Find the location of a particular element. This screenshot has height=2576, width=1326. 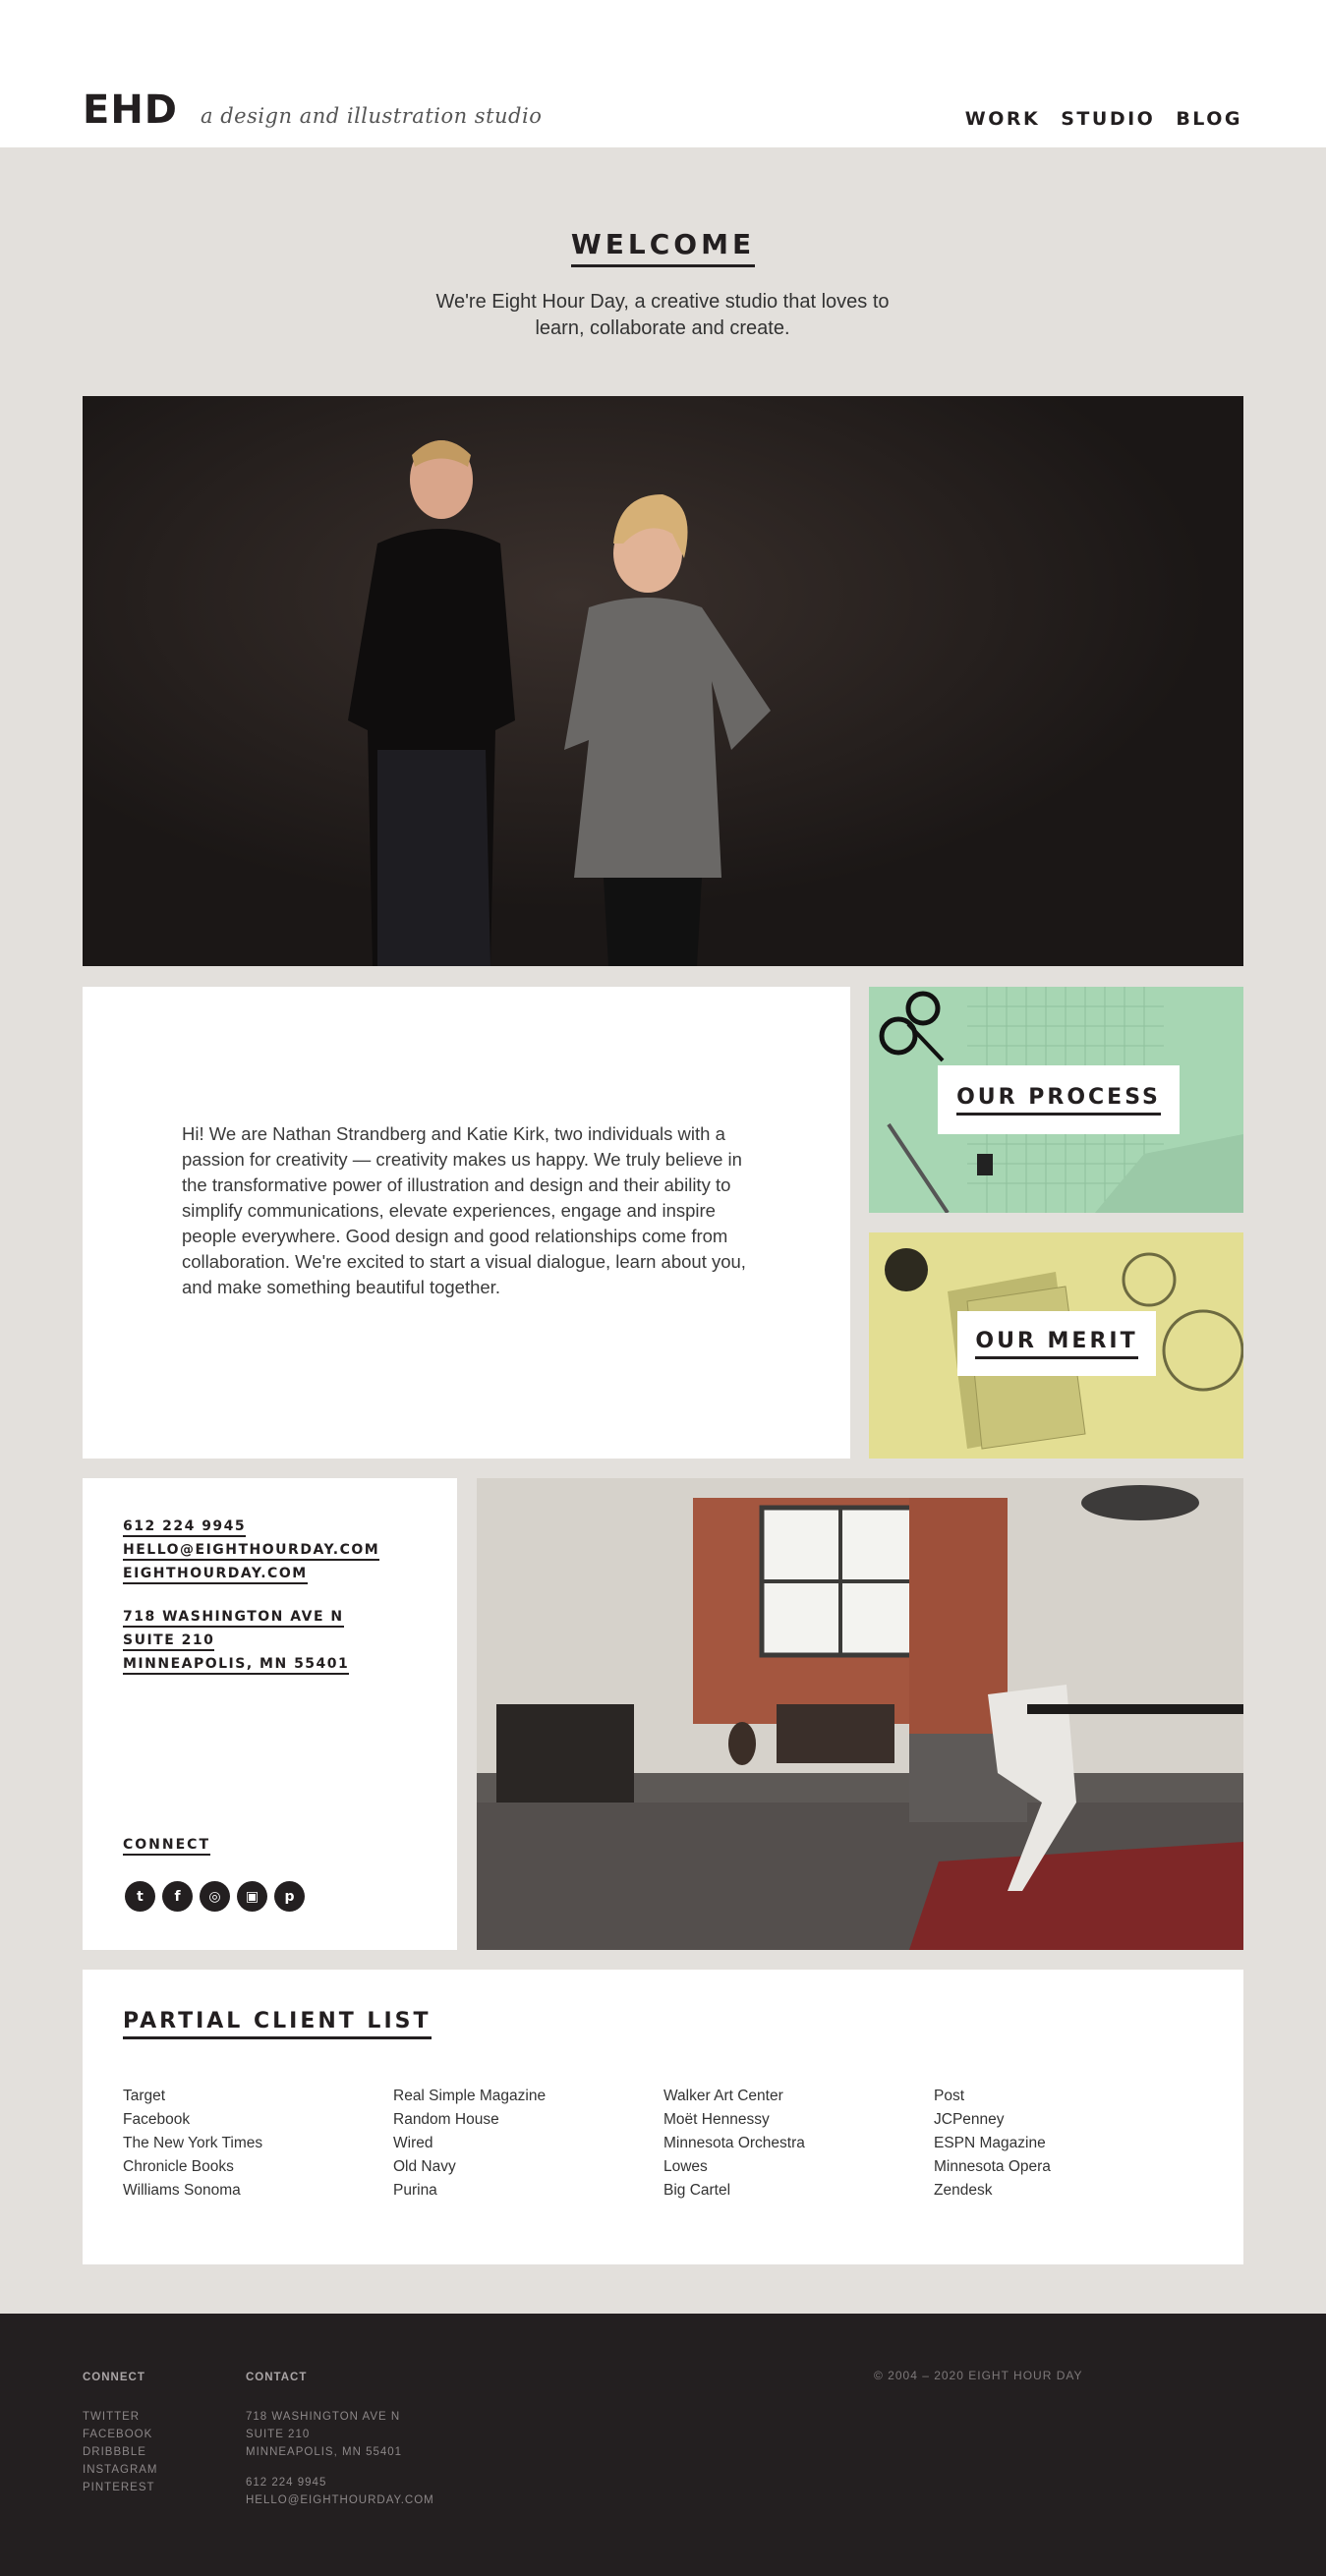

studio-photo is located at coordinates (860, 1714).